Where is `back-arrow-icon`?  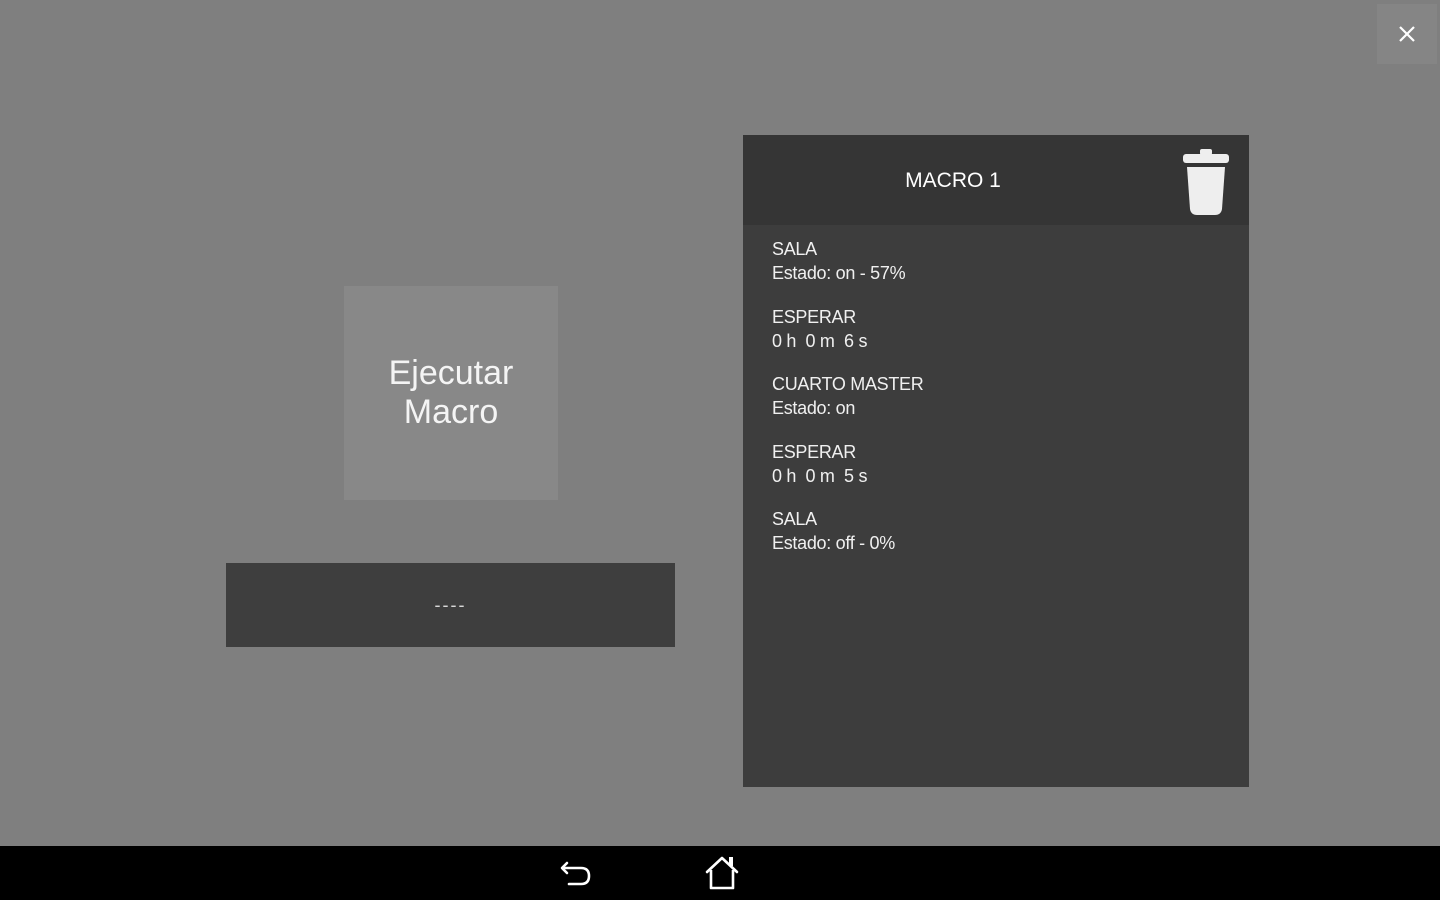
back-arrow-icon is located at coordinates (575, 873).